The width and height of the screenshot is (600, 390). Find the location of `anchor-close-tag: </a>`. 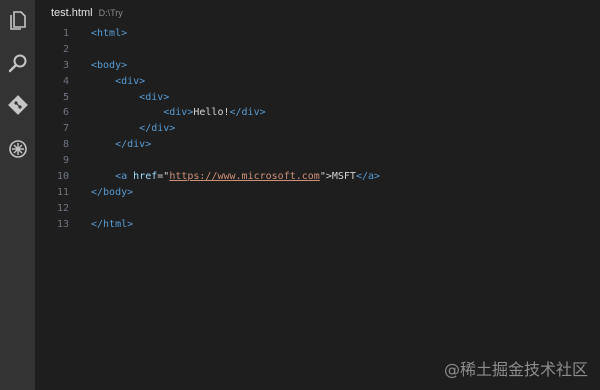

anchor-close-tag: </a> is located at coordinates (368, 177).